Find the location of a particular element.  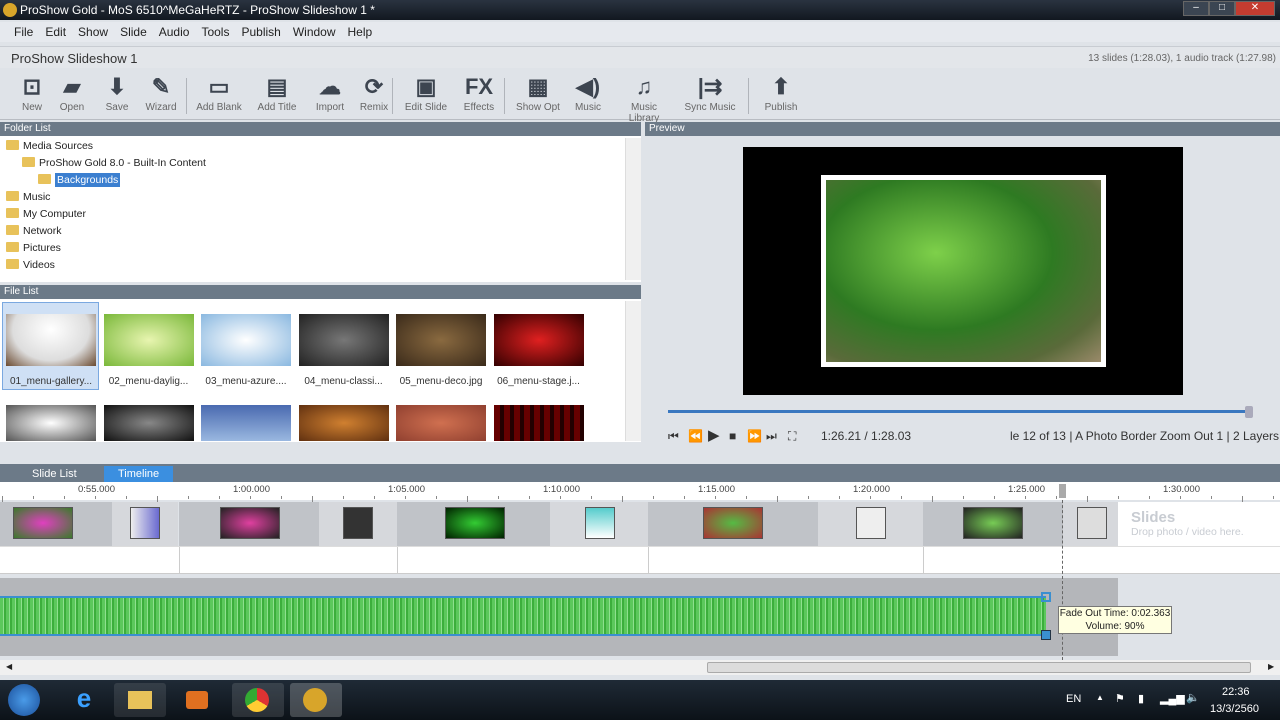

folder-item: Network is located at coordinates (34, 231).